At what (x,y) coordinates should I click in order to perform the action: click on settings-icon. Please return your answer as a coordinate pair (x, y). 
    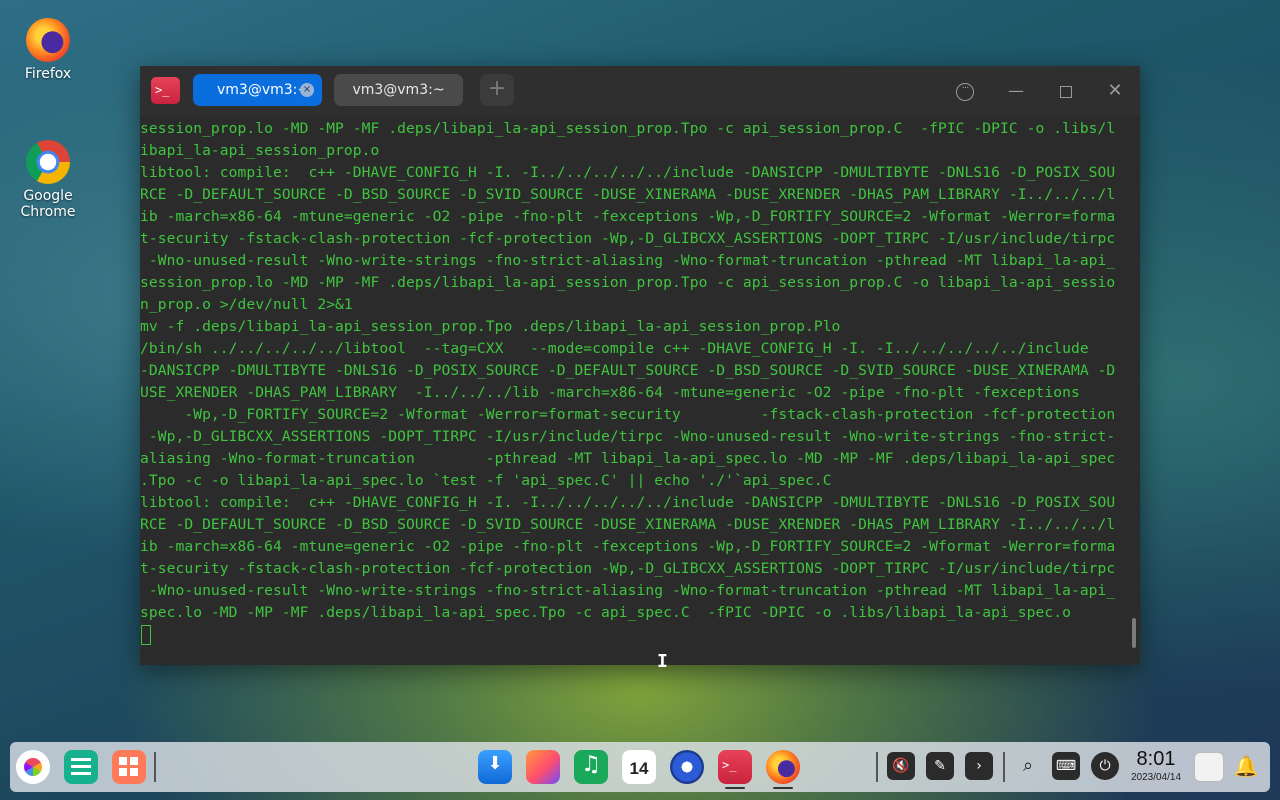
    Looking at the image, I should click on (687, 767).